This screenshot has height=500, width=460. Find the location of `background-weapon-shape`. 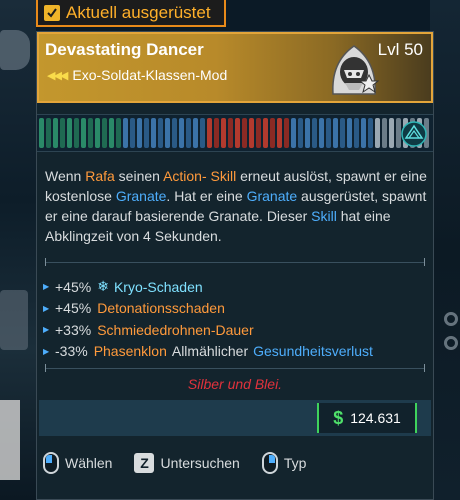

background-weapon-shape is located at coordinates (15, 50).